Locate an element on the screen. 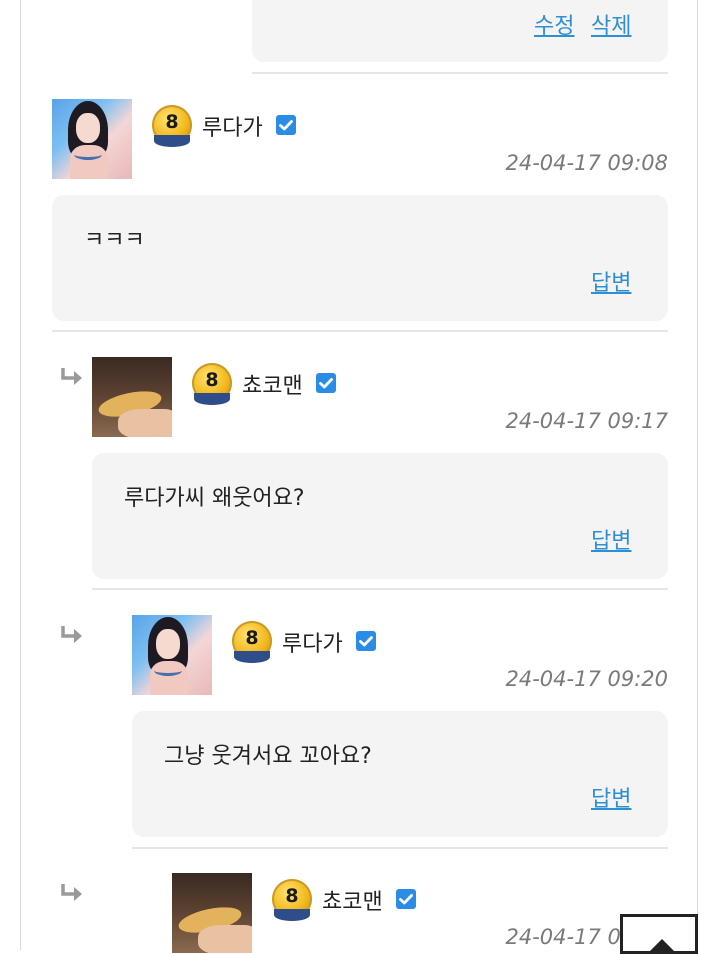 The image size is (720, 954). scroll-top-button is located at coordinates (659, 934).